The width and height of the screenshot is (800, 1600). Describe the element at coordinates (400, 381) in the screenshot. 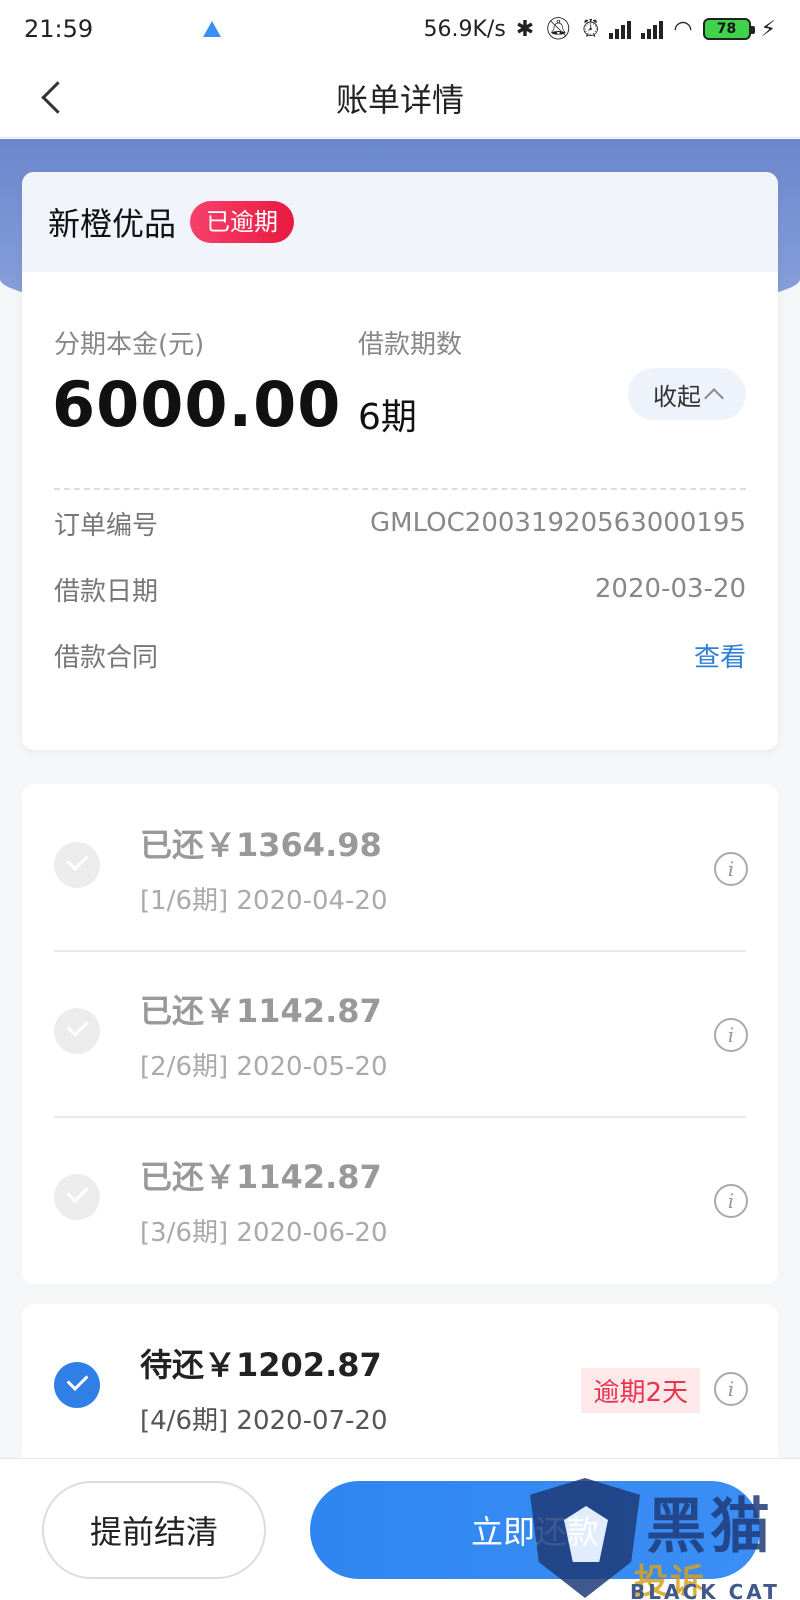

I see `bill-summary: 分期本金(元) 6000.00 借款期数 6期 收起` at that location.